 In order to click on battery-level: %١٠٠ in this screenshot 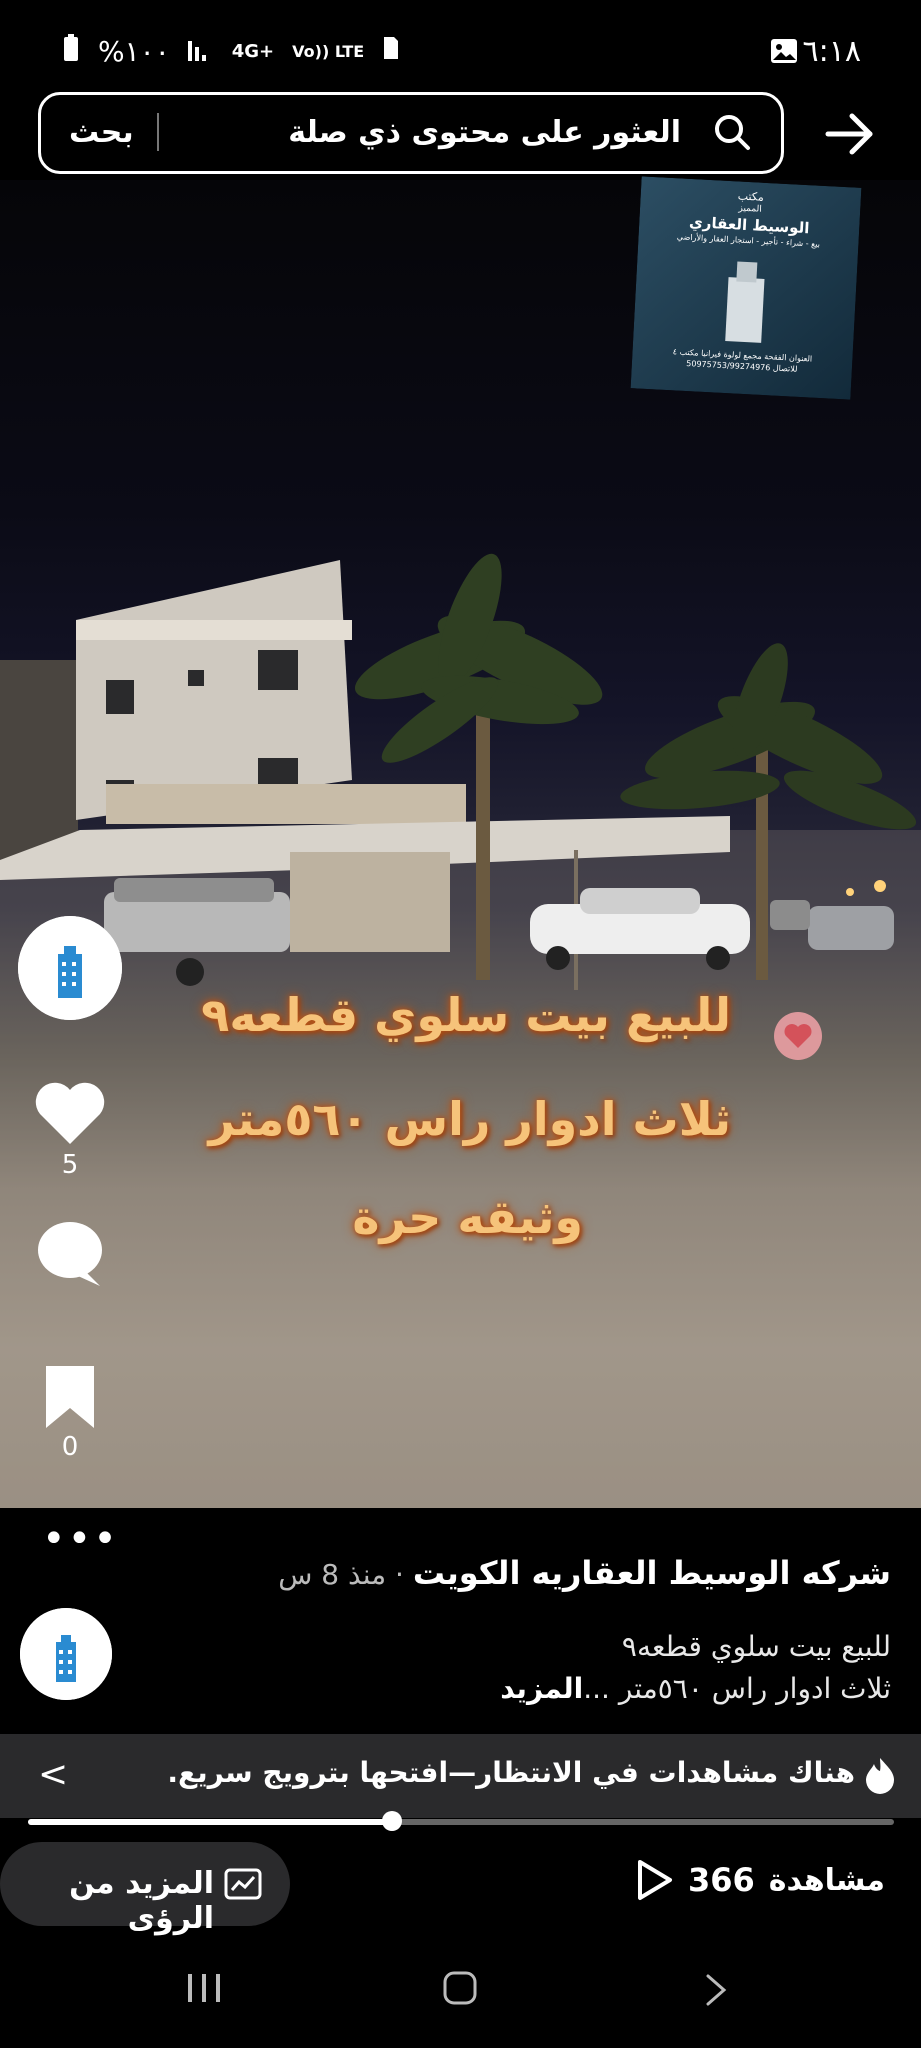, I will do `click(134, 51)`.